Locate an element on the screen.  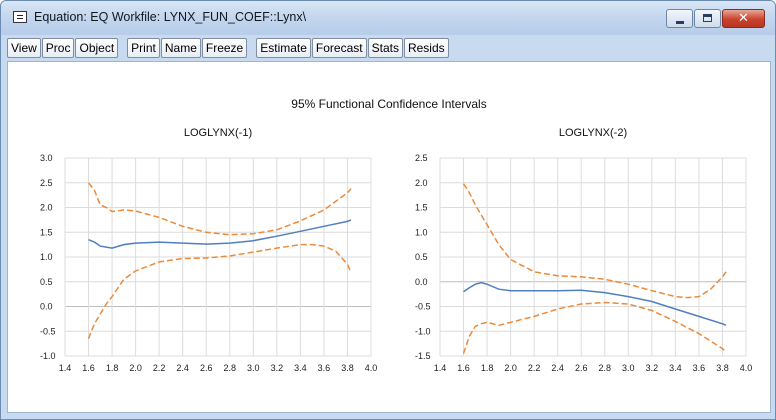
object-button: Object is located at coordinates (97, 48).